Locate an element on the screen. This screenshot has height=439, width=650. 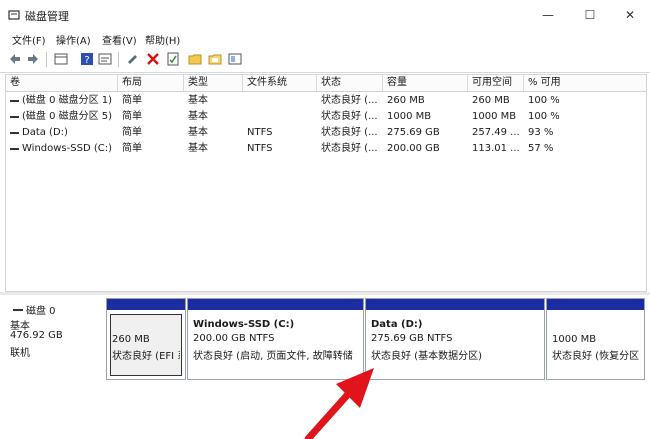
pane-splitter is located at coordinates (325, 293).